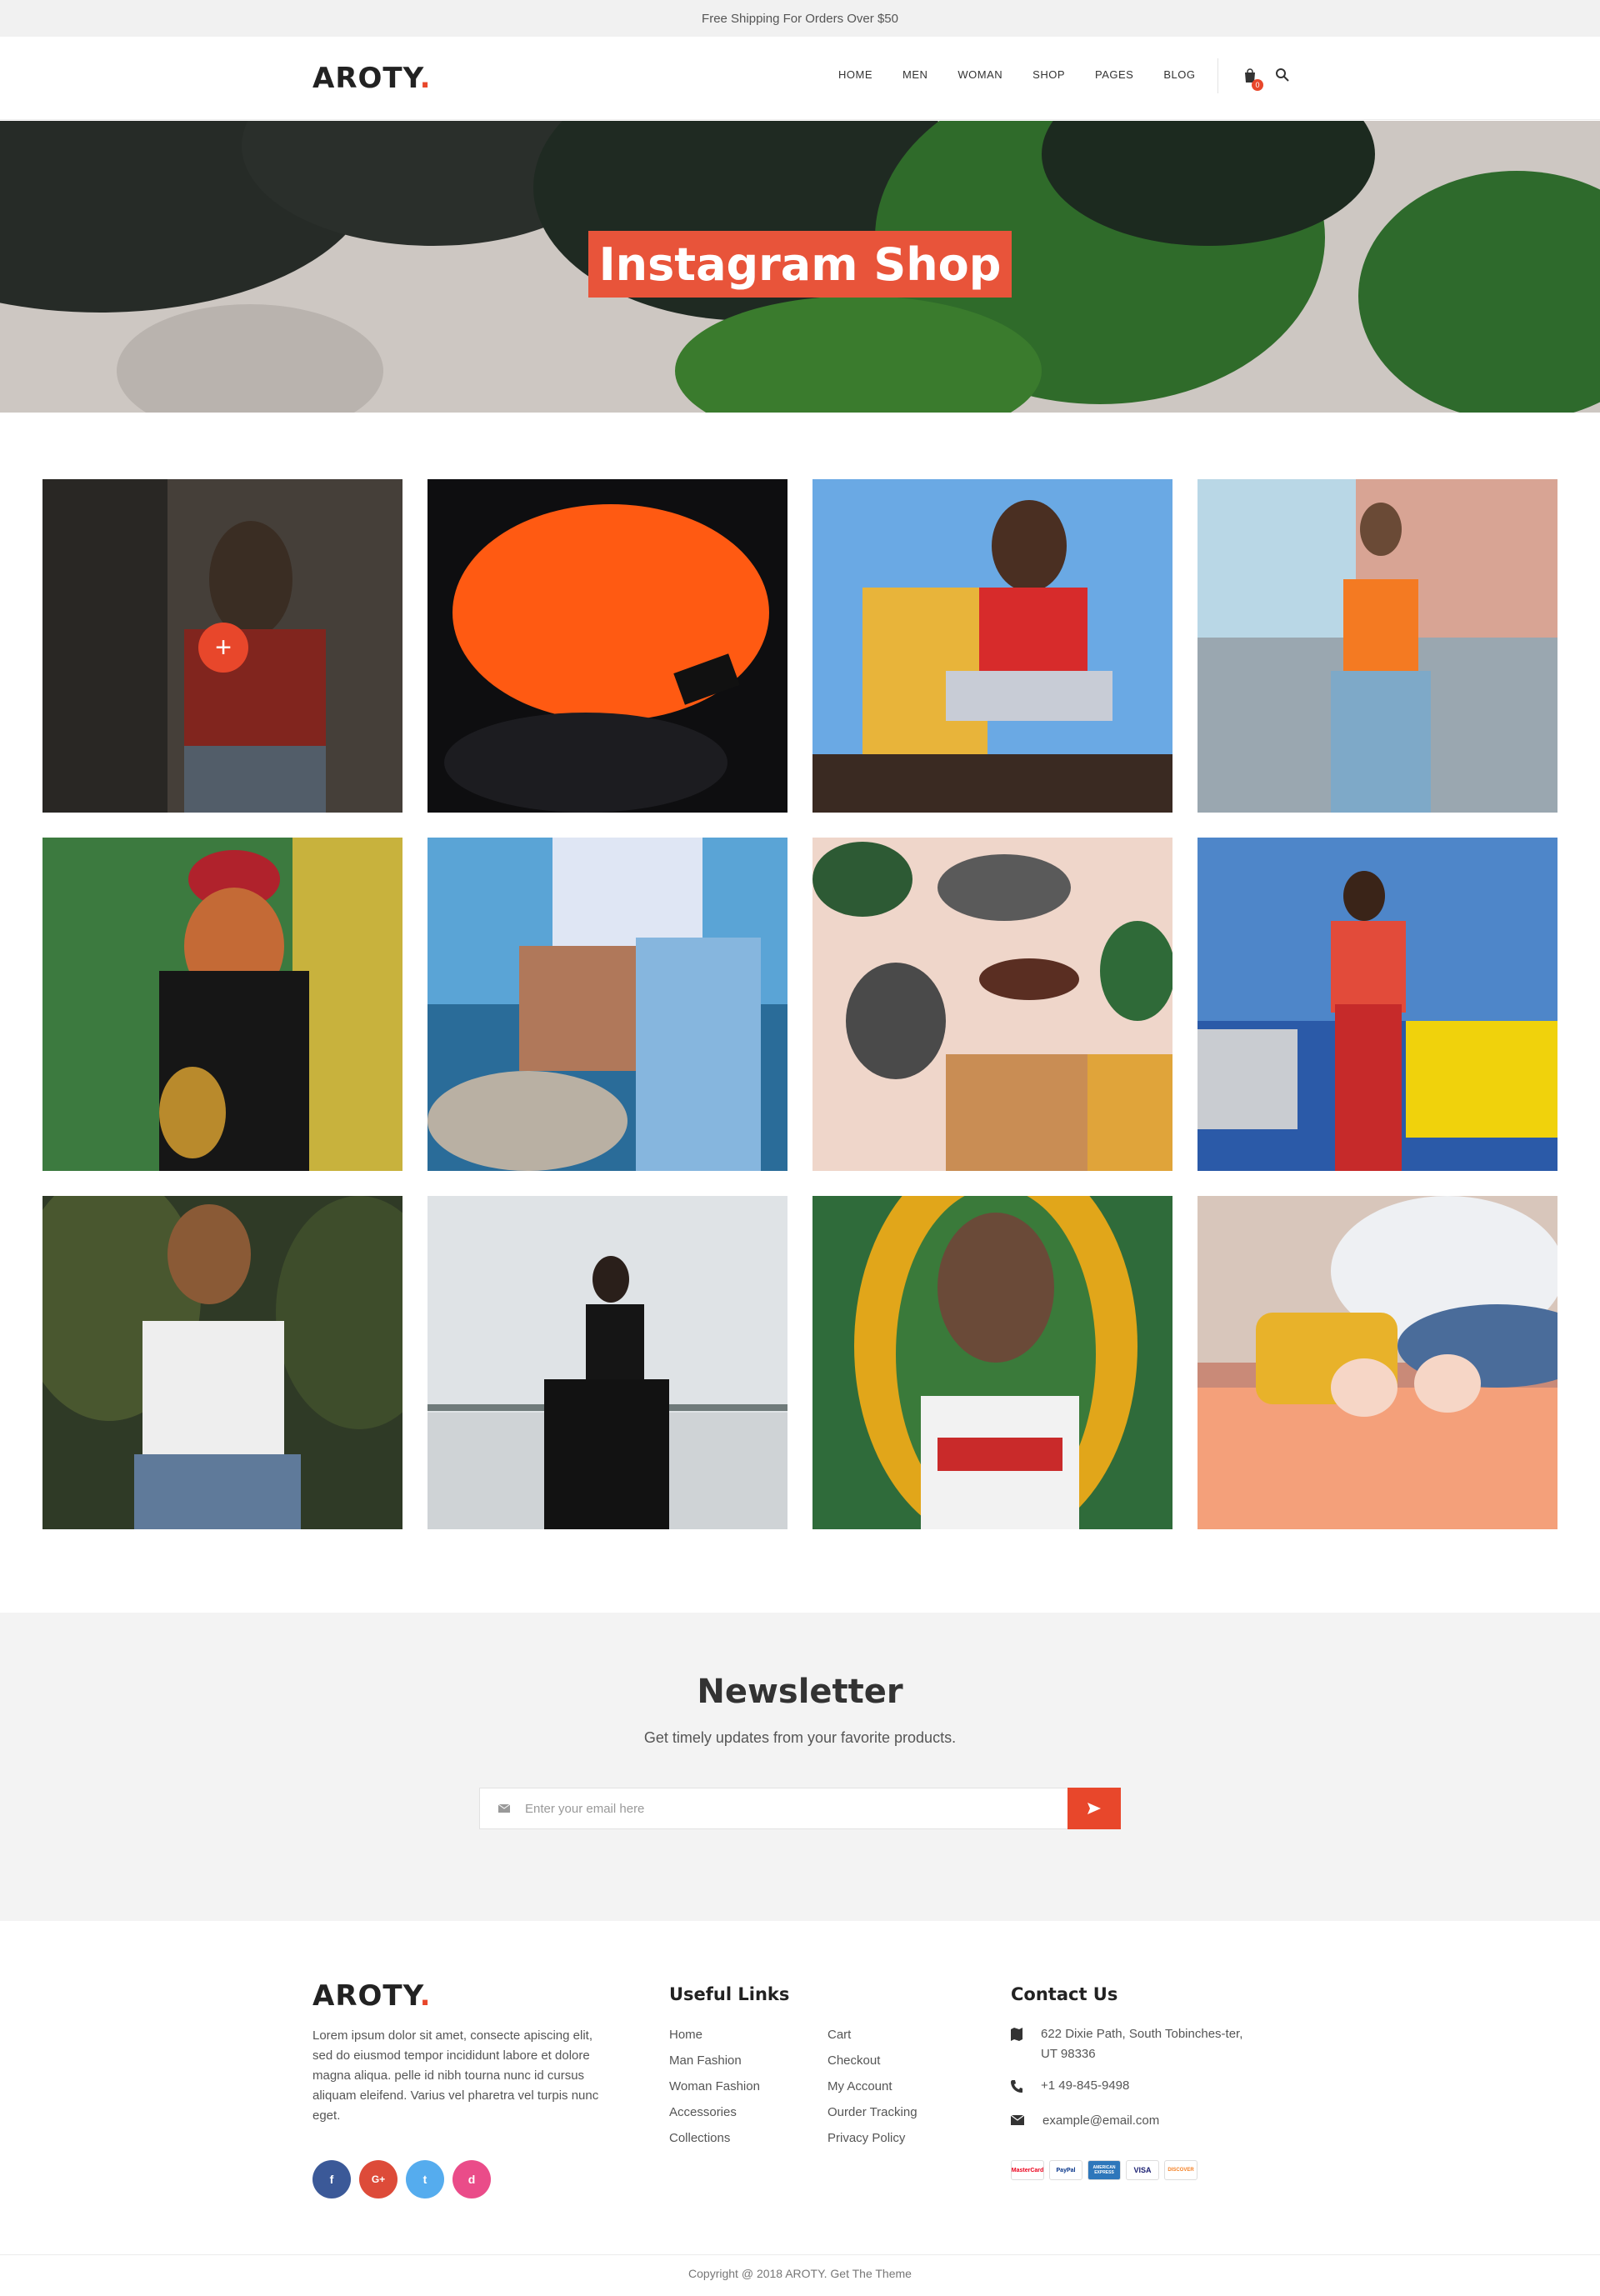  I want to click on useful-links-heading: Useful Links, so click(729, 1994).